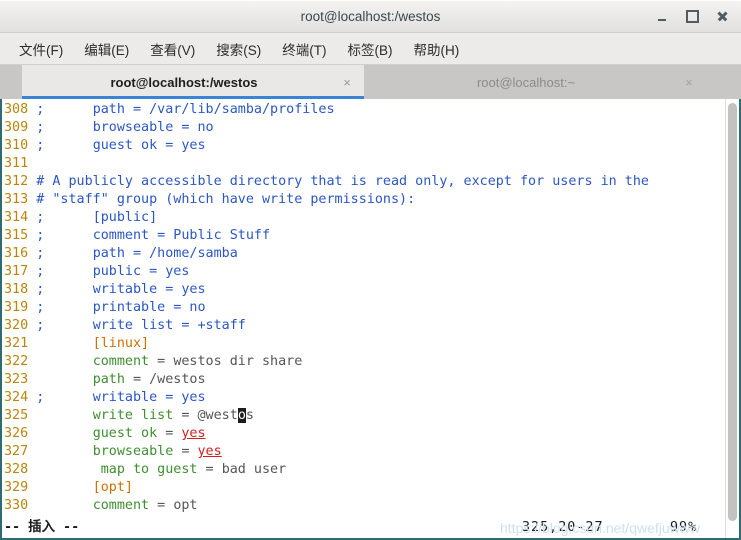  I want to click on line-number: 315, so click(16, 235).